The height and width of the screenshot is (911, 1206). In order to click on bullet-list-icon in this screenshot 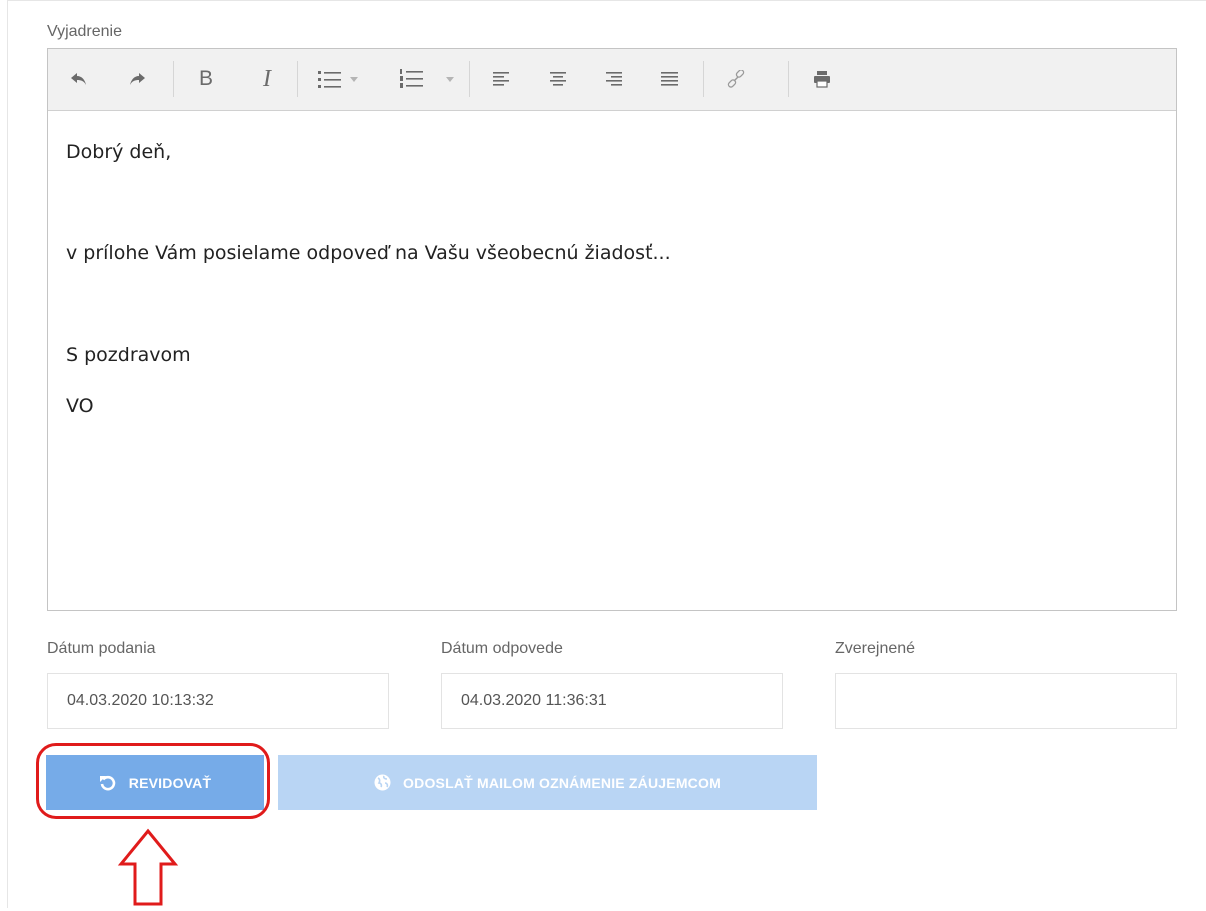, I will do `click(330, 79)`.